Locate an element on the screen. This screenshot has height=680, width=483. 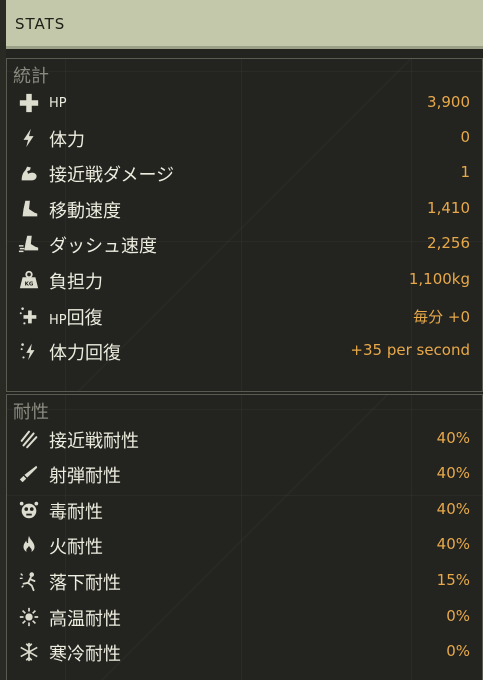
stat-row-hp: HP 3,900 is located at coordinates (245, 104).